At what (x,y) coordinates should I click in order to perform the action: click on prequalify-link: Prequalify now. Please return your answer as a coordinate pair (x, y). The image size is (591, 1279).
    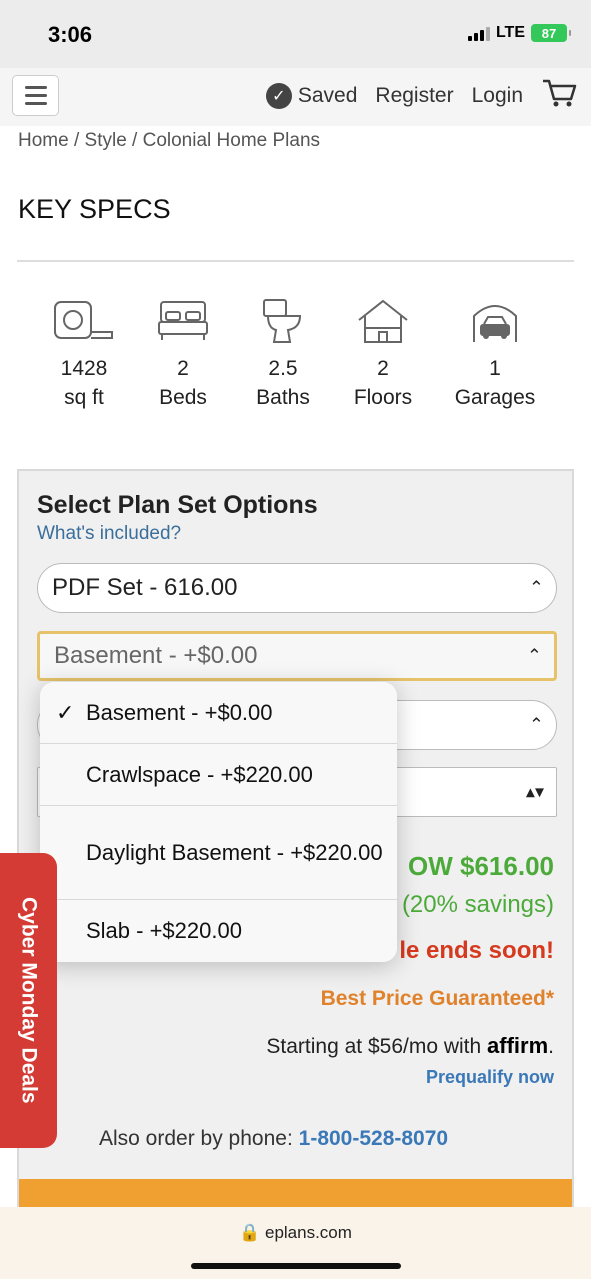
    Looking at the image, I should click on (490, 1077).